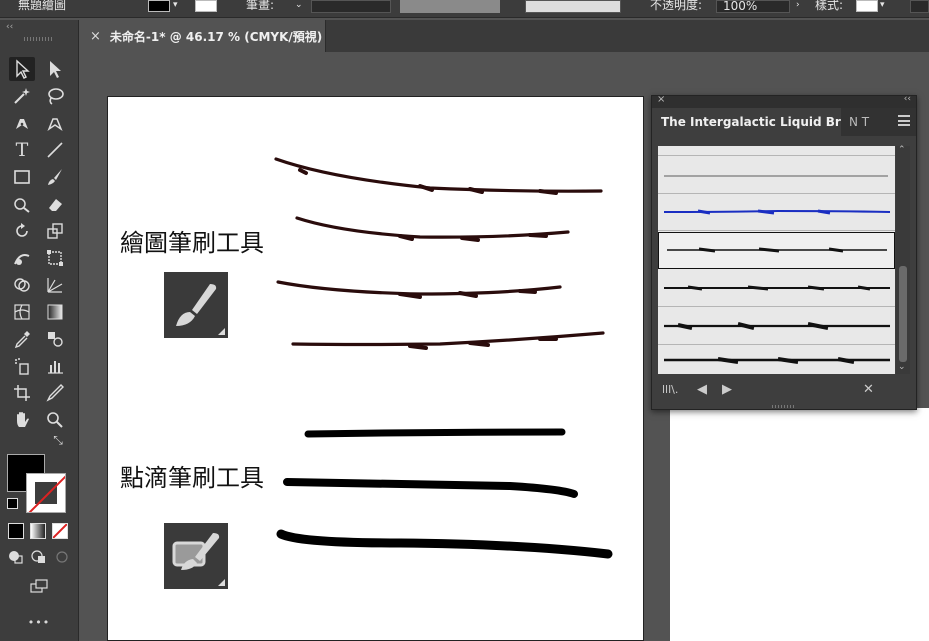 The height and width of the screenshot is (641, 929). What do you see at coordinates (159, 6) in the screenshot?
I see `fill-swatch` at bounding box center [159, 6].